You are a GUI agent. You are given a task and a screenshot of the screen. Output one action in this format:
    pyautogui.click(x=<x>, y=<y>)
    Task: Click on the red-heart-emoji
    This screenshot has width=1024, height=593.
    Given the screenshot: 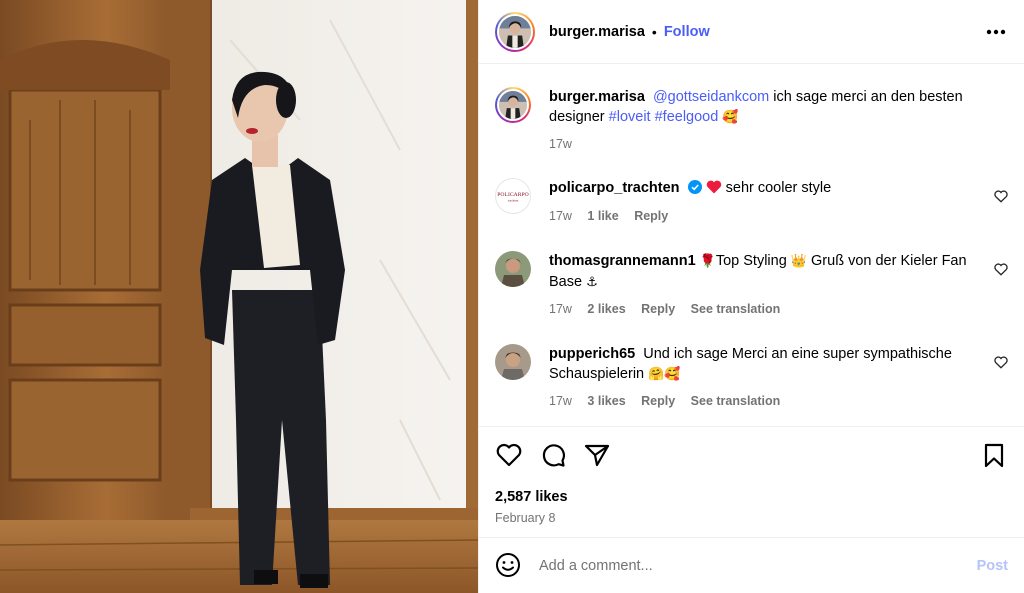 What is the action you would take?
    pyautogui.click(x=714, y=190)
    